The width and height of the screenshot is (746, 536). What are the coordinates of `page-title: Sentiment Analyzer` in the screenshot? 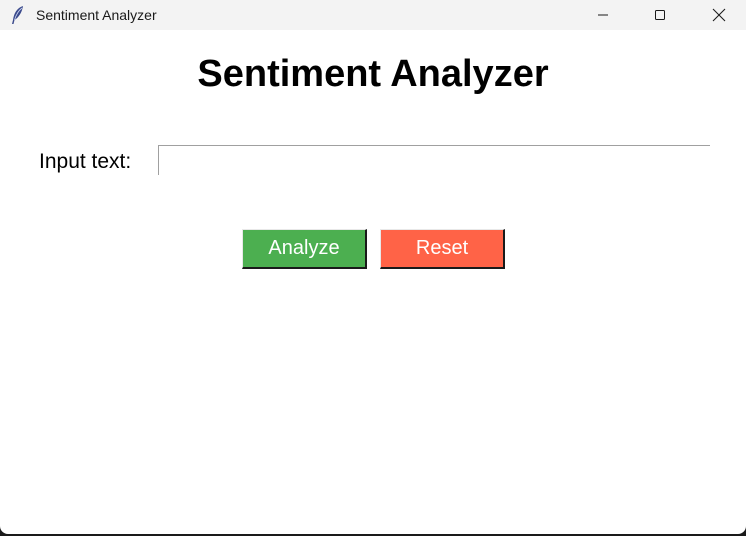 It's located at (373, 74).